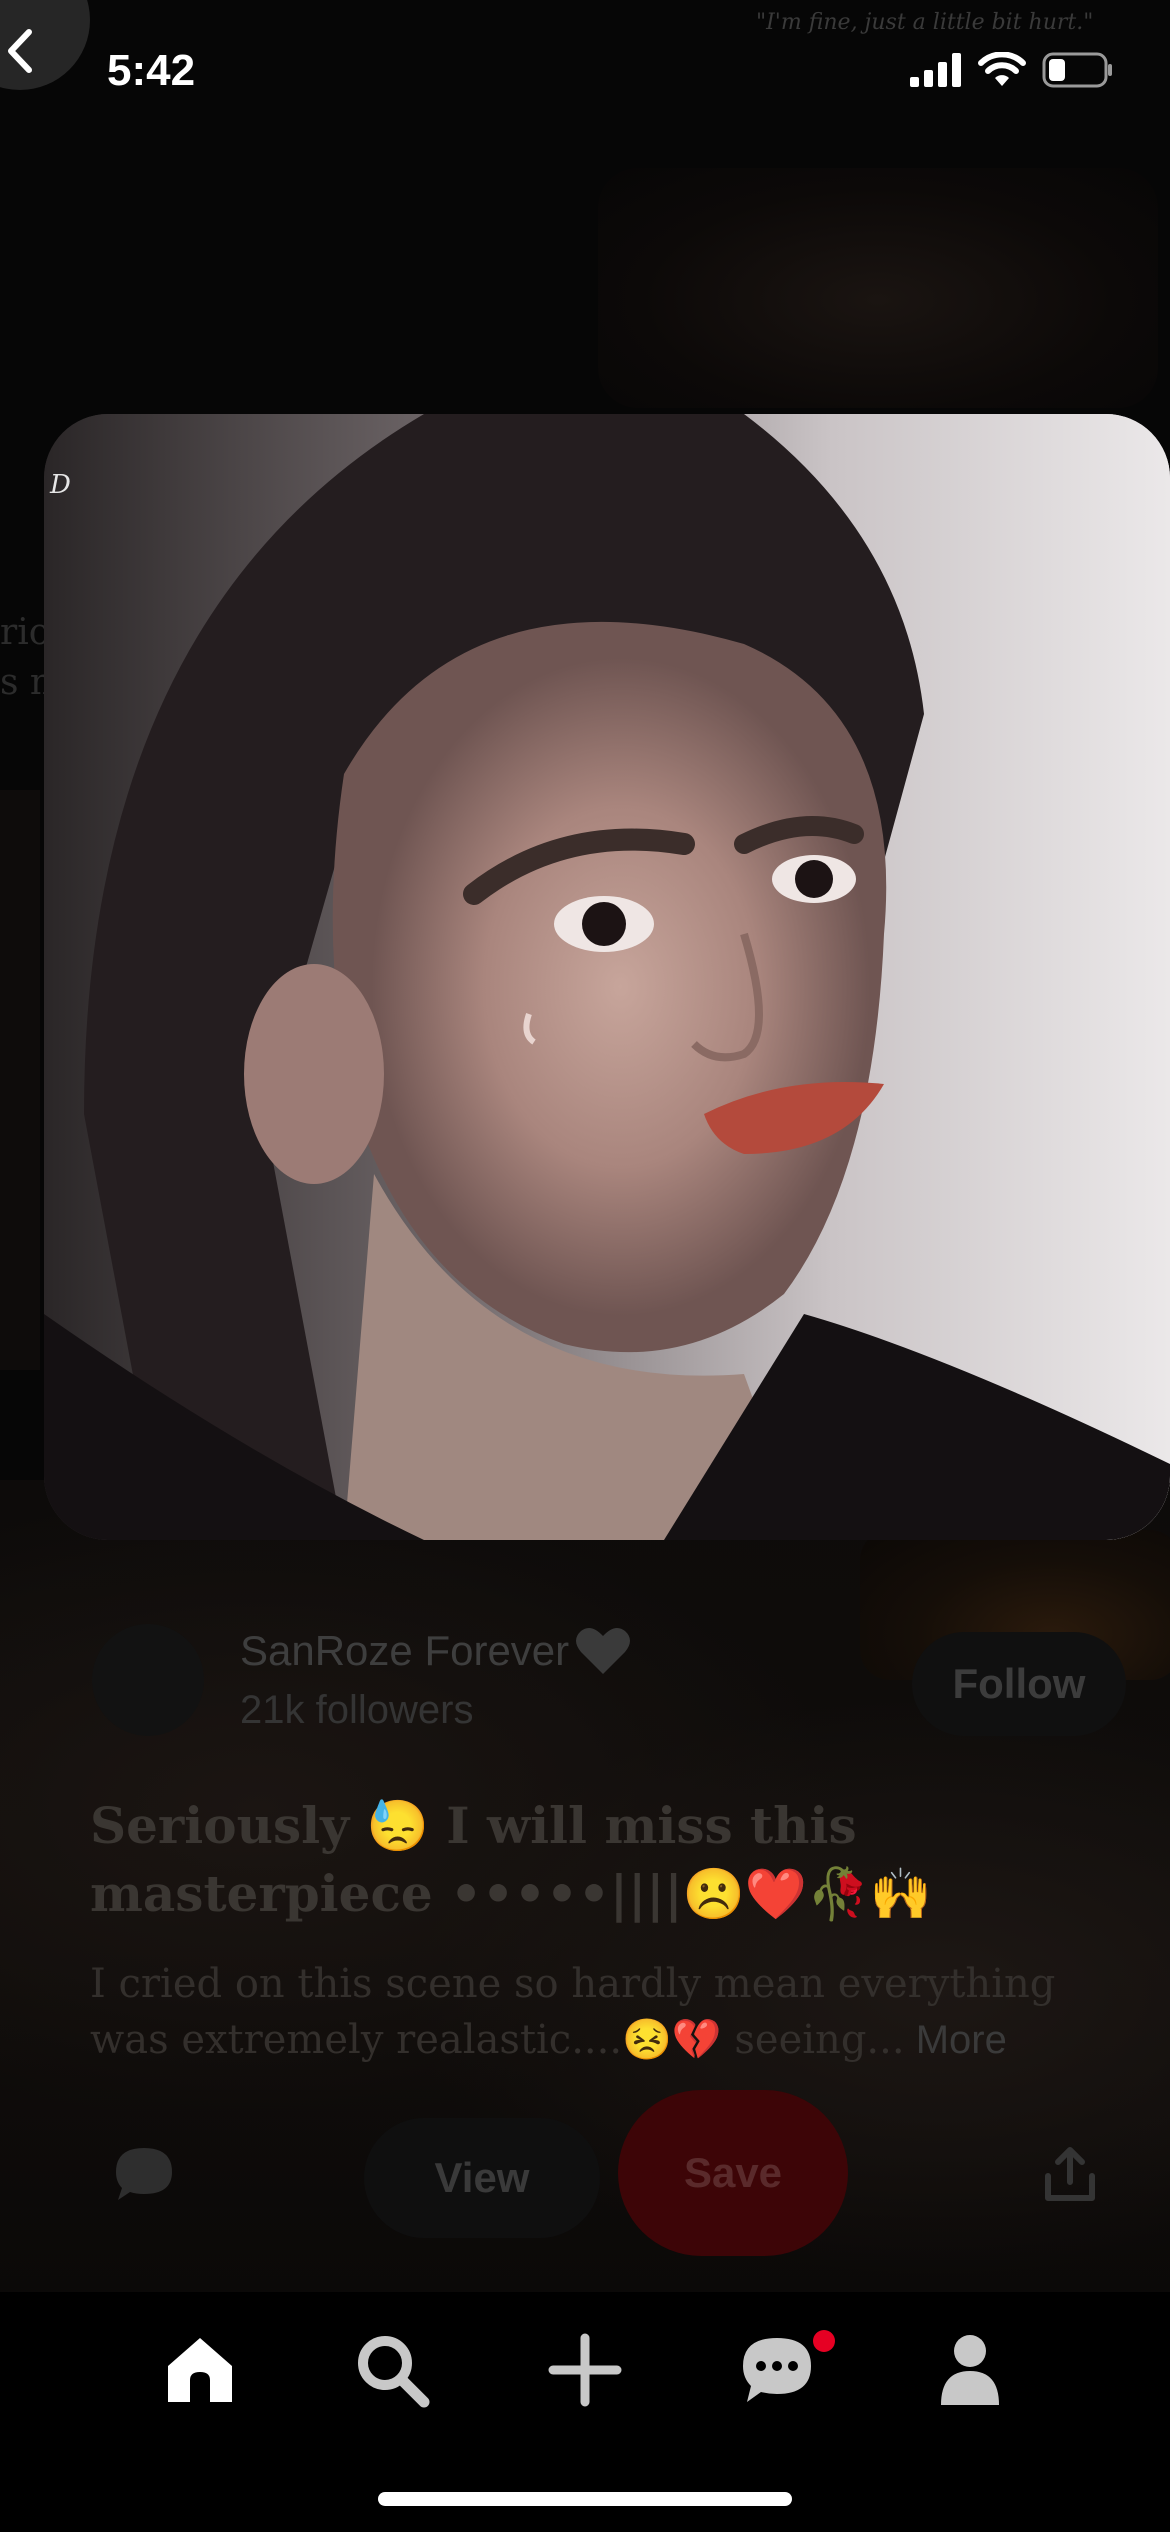  I want to click on creator-name: SanRoze Forever, so click(435, 1651).